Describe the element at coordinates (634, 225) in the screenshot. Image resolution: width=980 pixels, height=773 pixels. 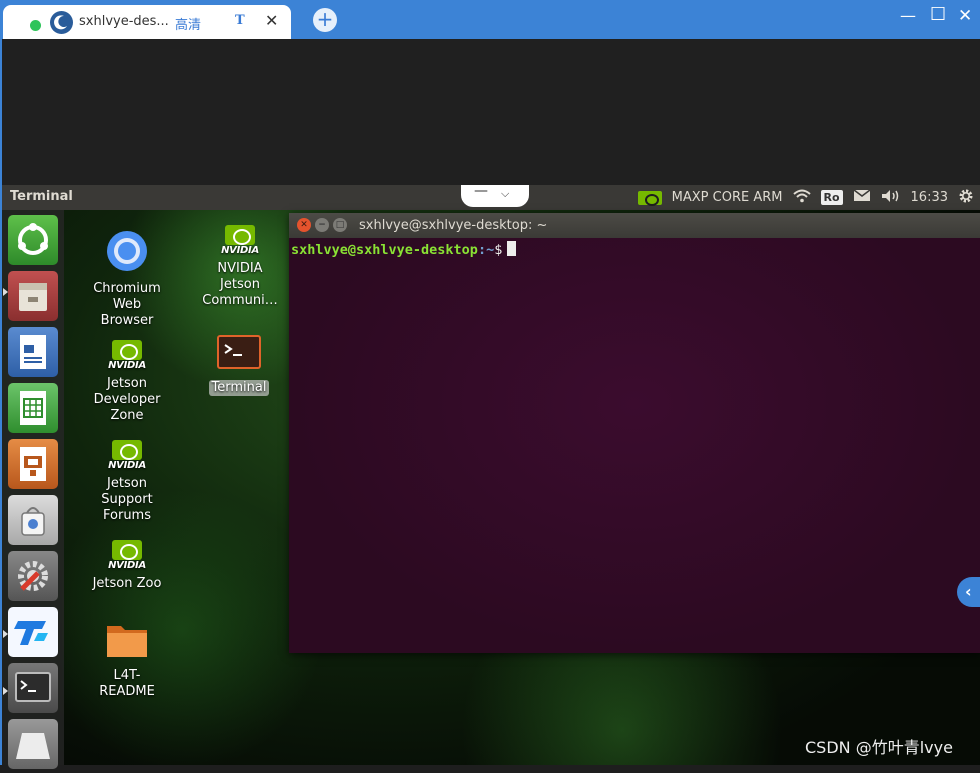
I see `terminal-titlebar: ✕ − □ sxhlvye@sxhlvye-desktop: ~` at that location.